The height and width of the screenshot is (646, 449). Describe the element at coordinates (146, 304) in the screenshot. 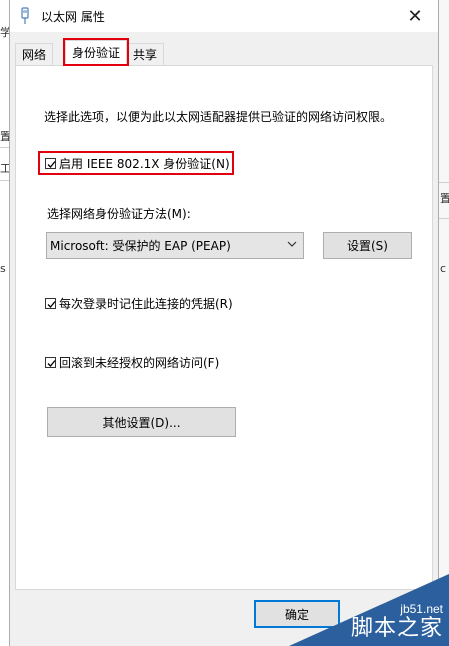

I see `checkbox-label: 每次登录时记住此连接的凭据(R)` at that location.